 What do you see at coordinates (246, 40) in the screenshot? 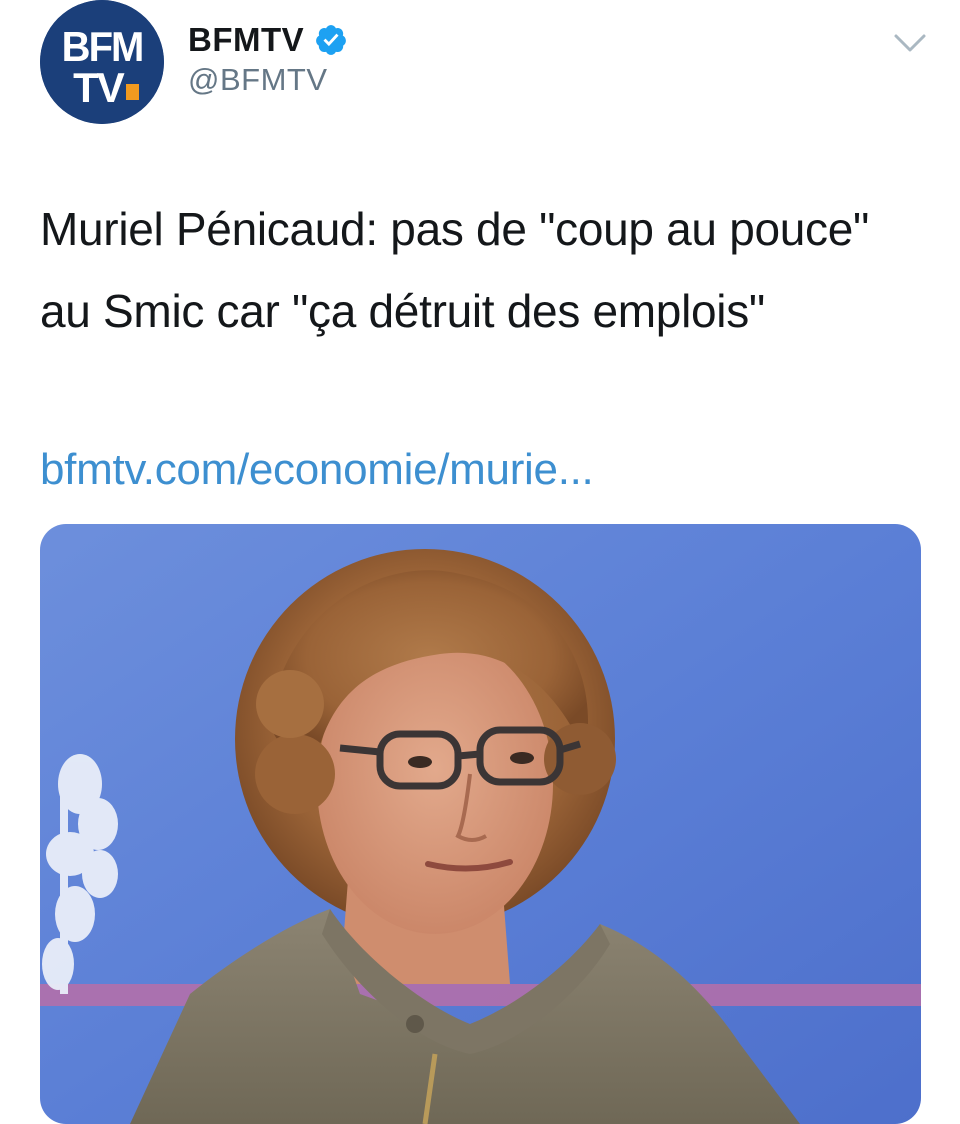
I see `display-name: BFMTV` at bounding box center [246, 40].